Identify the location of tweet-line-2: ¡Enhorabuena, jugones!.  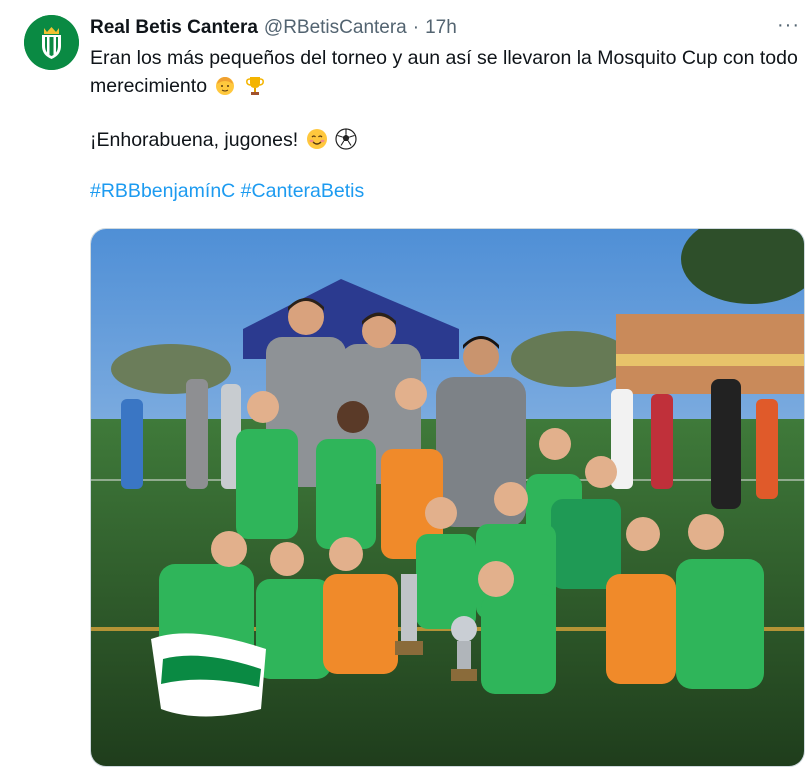
(194, 140).